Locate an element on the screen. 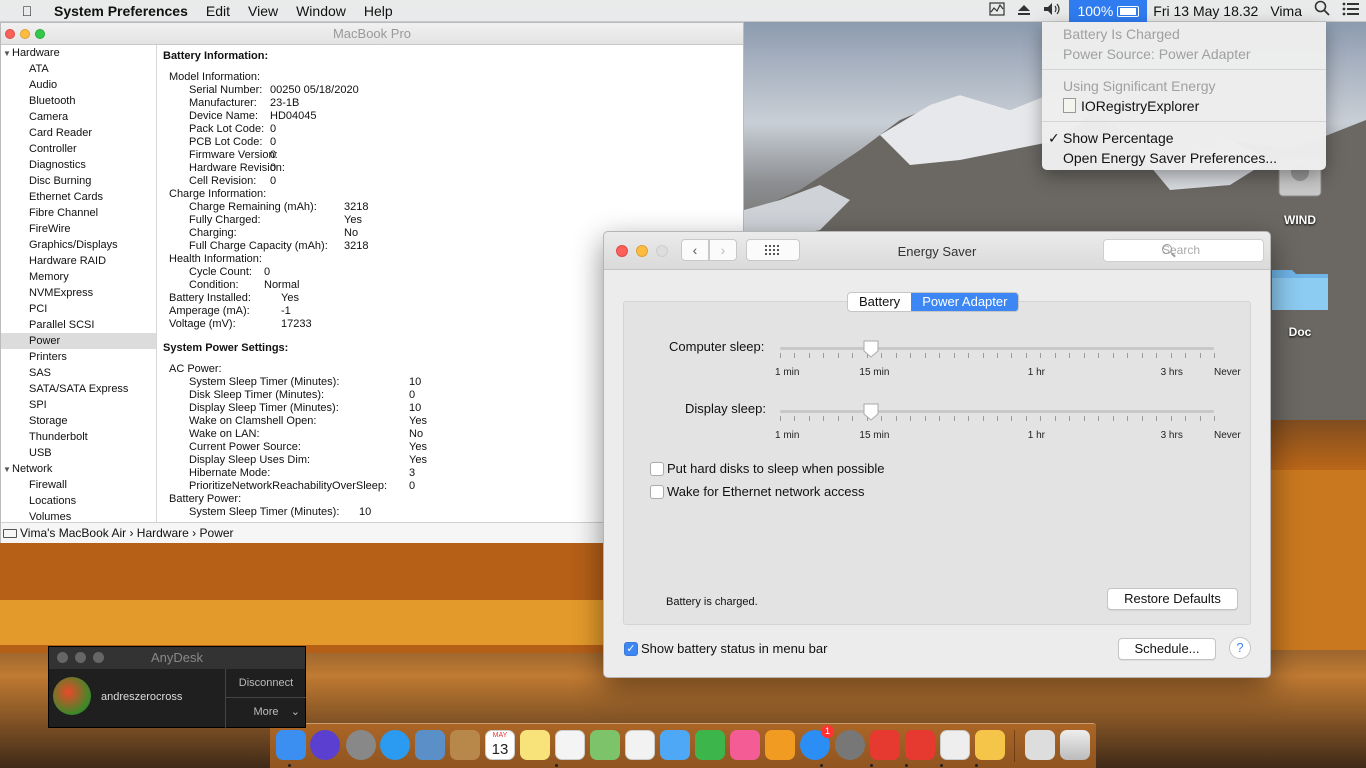 The image size is (1366, 768). menu-app-name: System Preferences is located at coordinates (125, 11).